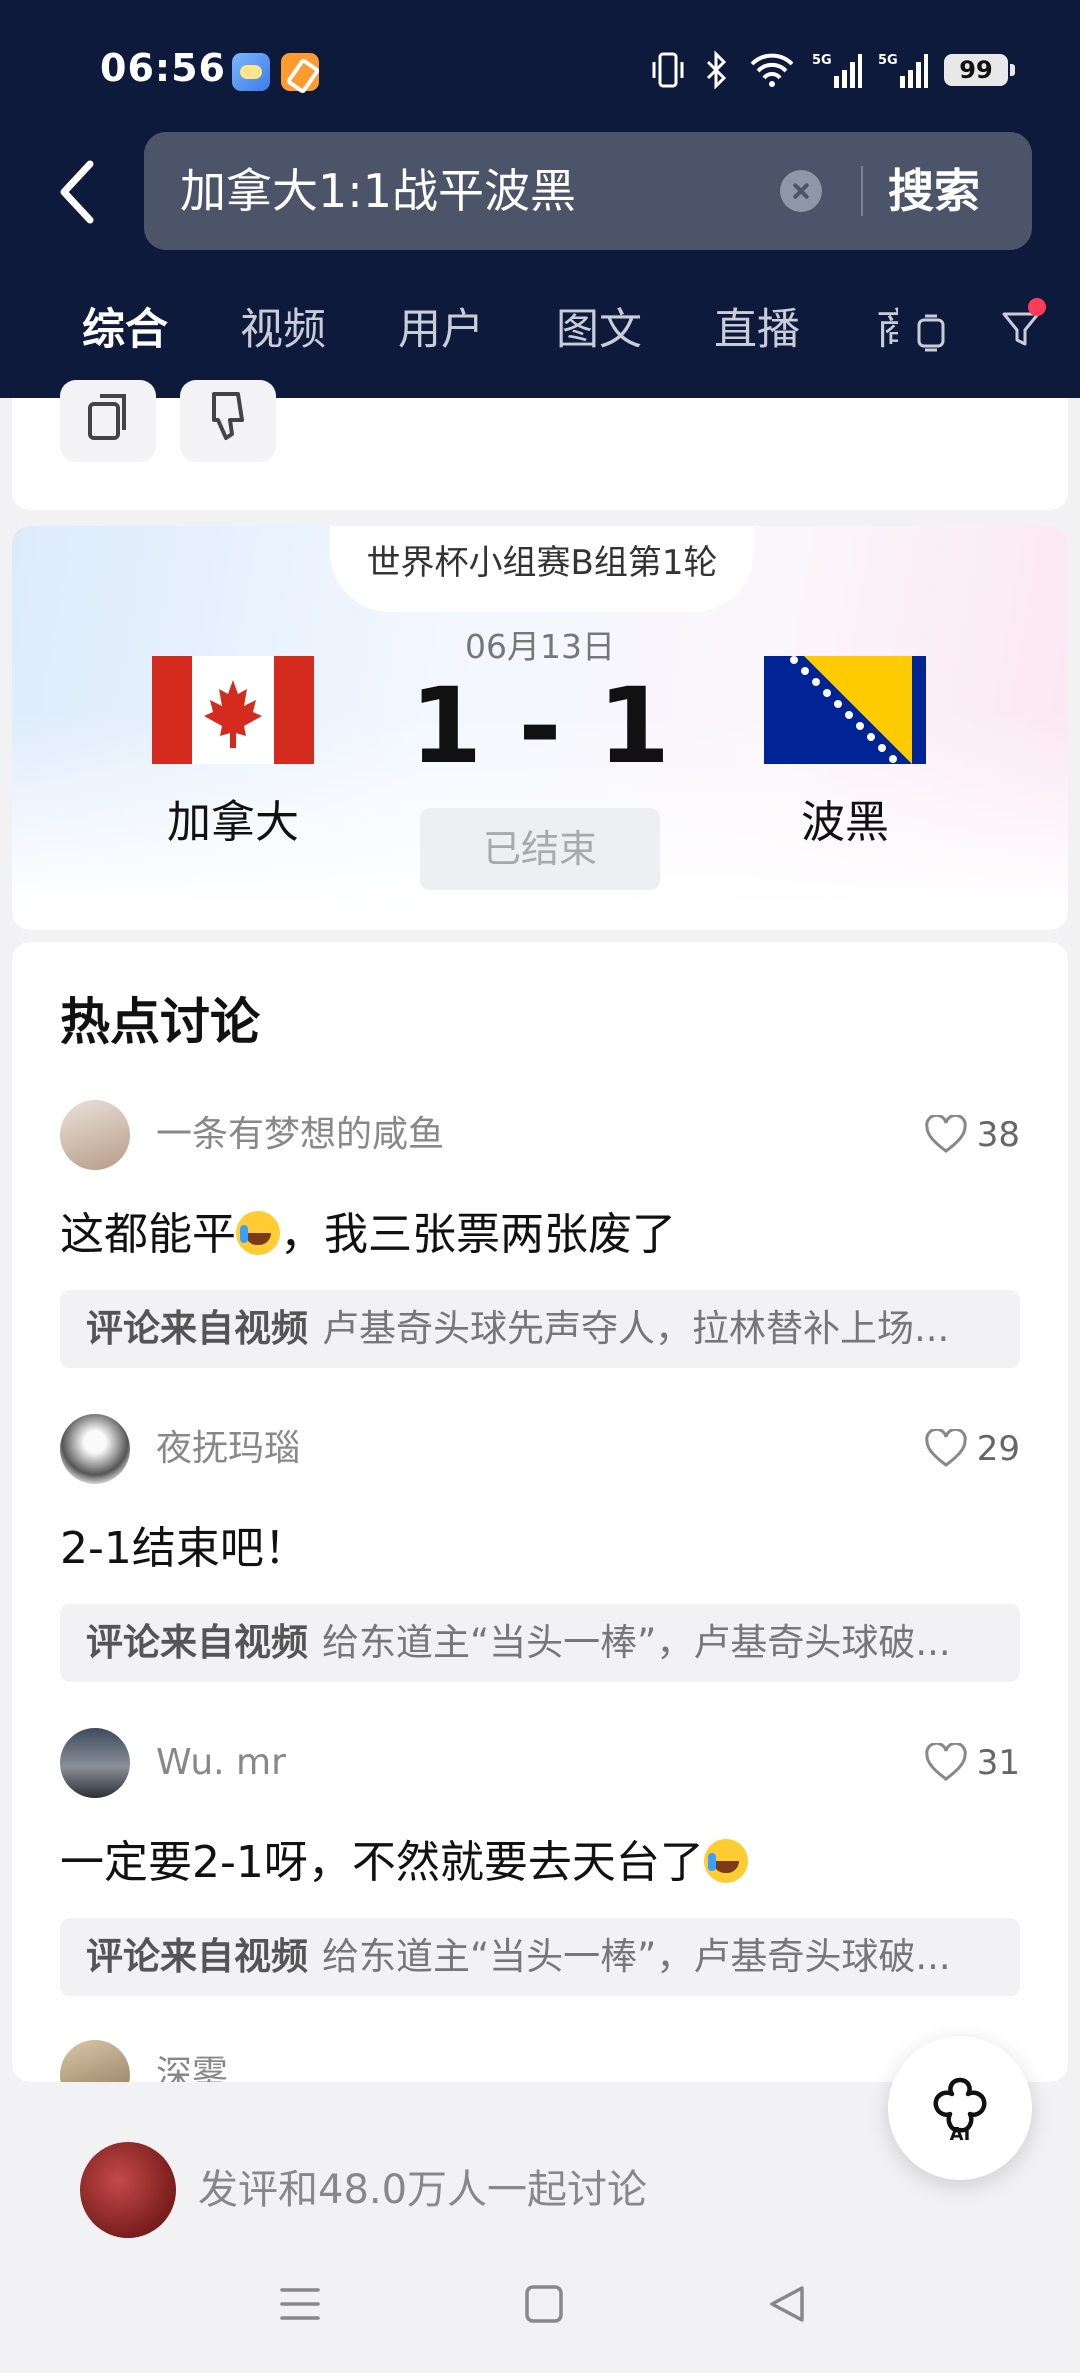 This screenshot has height=2373, width=1080. I want to click on comment-username: 深雾, so click(192, 2061).